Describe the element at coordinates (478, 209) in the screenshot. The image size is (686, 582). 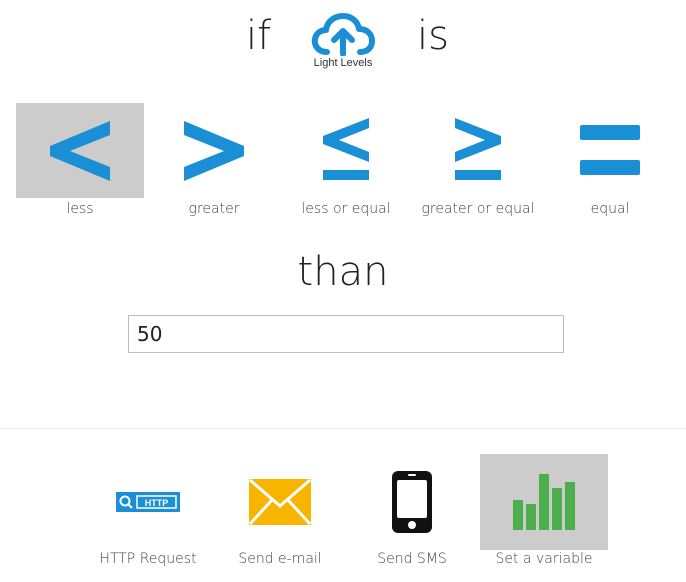
I see `operator-label: greater or equal` at that location.